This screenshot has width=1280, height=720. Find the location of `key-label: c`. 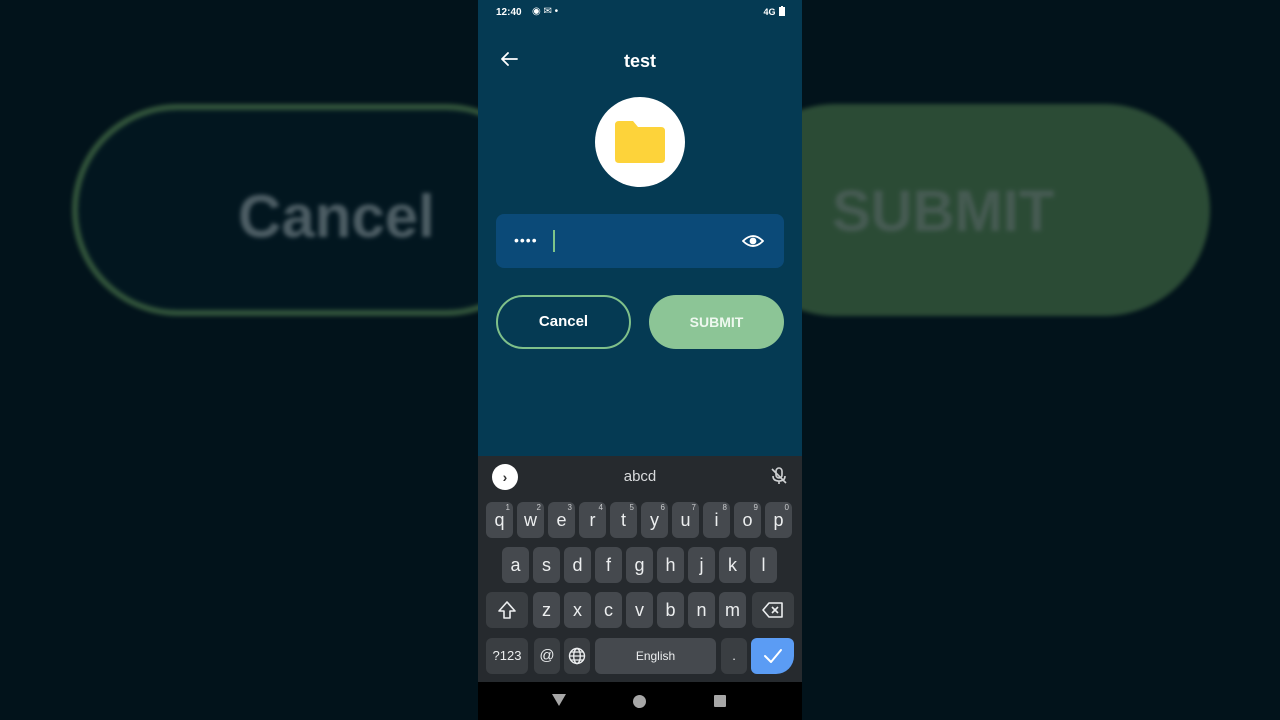

key-label: c is located at coordinates (608, 610).